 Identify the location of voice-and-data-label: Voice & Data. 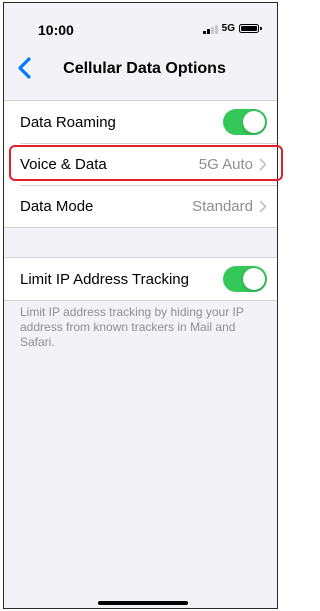
(63, 164).